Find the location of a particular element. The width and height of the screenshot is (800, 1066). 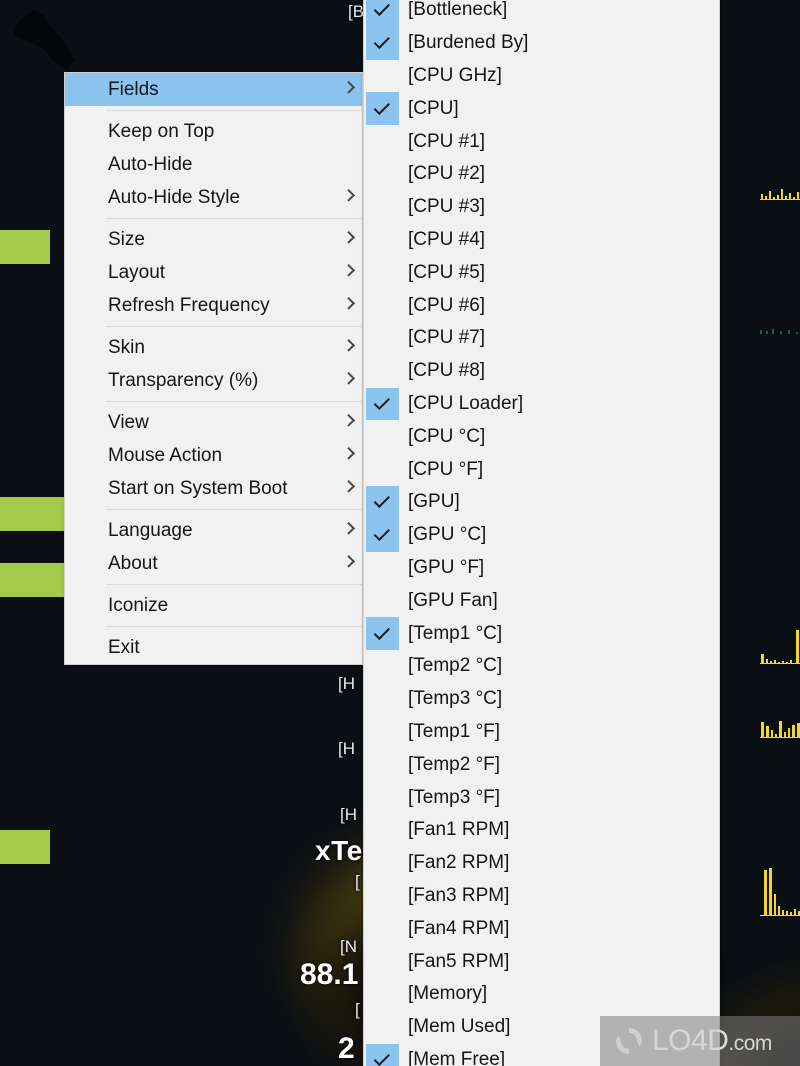

field-item-cpu-ghz: [CPU GHz] is located at coordinates (541, 76).